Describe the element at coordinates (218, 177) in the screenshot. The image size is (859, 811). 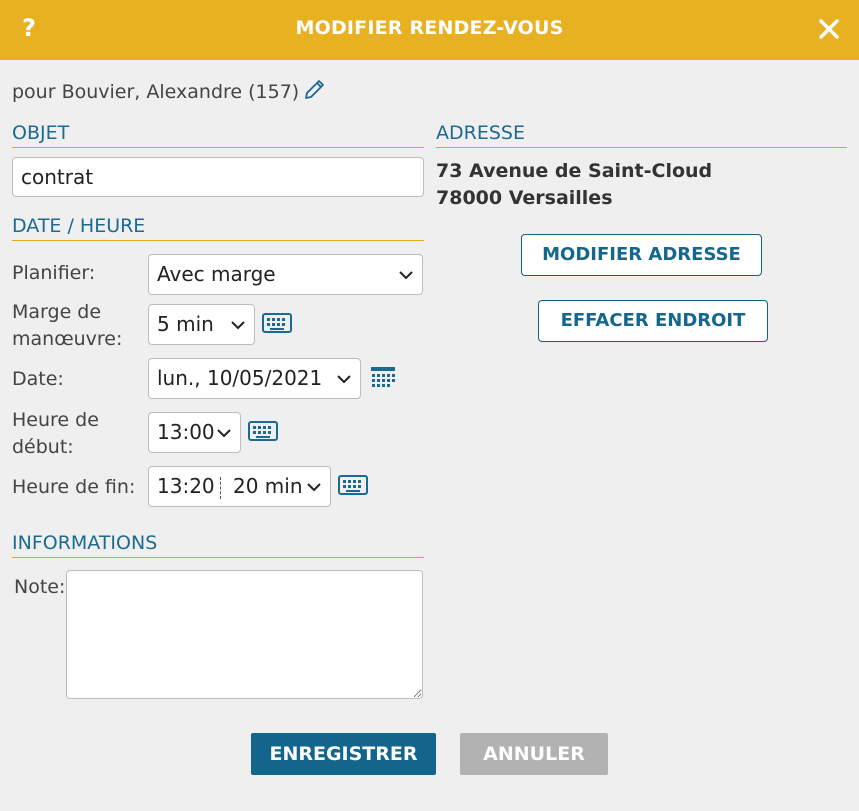
I see `objet-input: contrat` at that location.